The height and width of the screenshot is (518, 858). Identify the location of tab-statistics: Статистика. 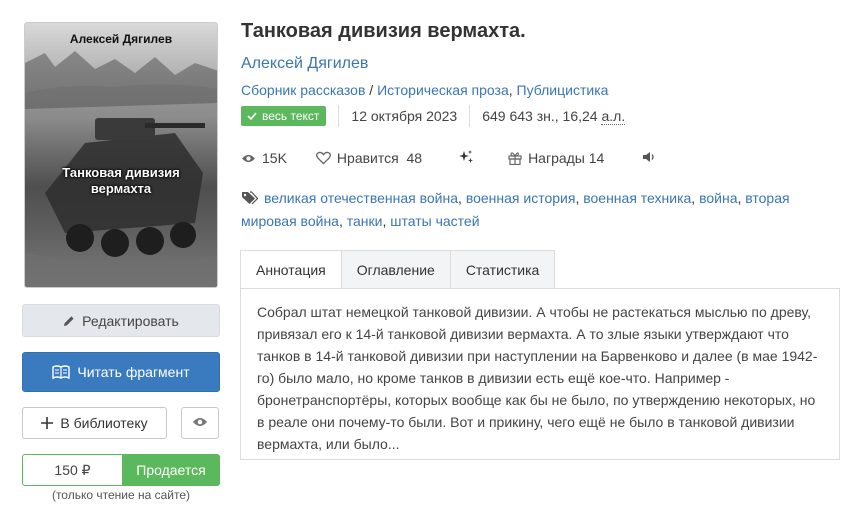
(503, 269).